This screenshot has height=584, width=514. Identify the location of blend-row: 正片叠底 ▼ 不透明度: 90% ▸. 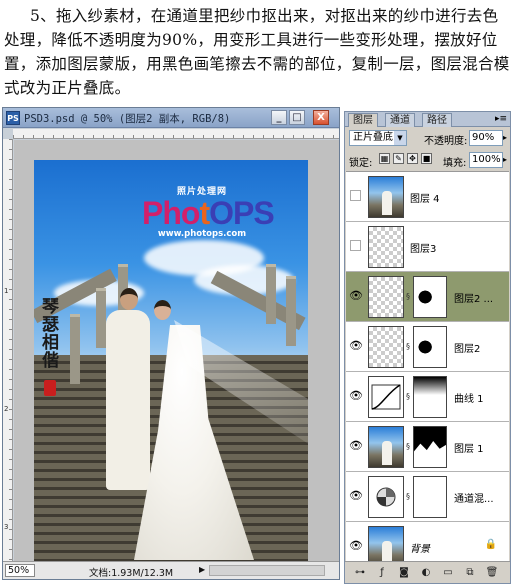
(428, 138).